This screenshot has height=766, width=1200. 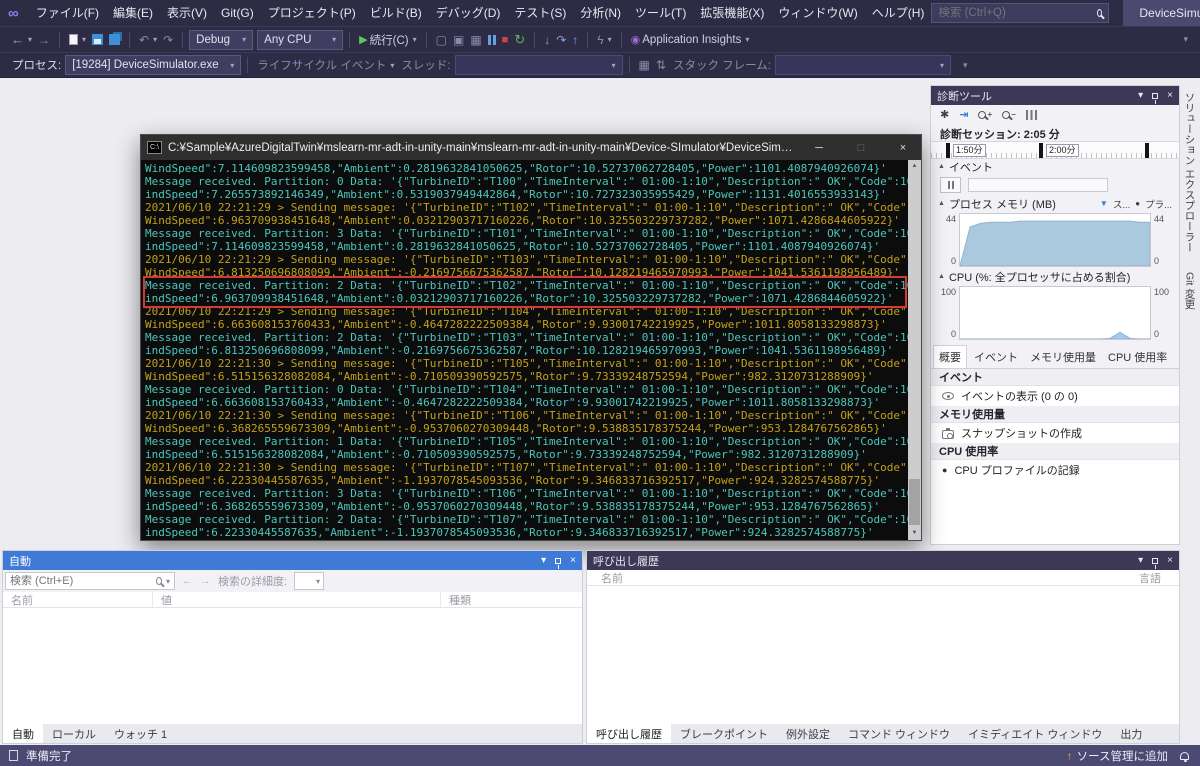 I want to click on git-changes-tab: Git 変更, so click(x=1190, y=290).